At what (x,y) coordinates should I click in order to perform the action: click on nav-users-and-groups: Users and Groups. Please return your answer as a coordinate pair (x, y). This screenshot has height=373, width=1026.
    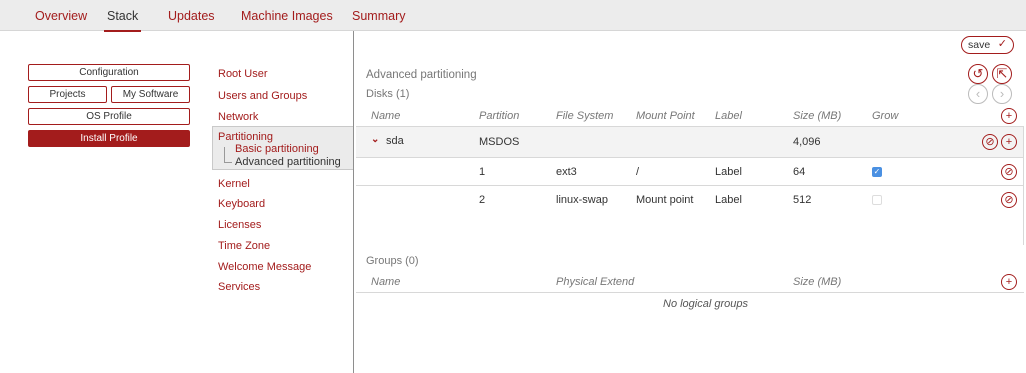
    Looking at the image, I should click on (262, 96).